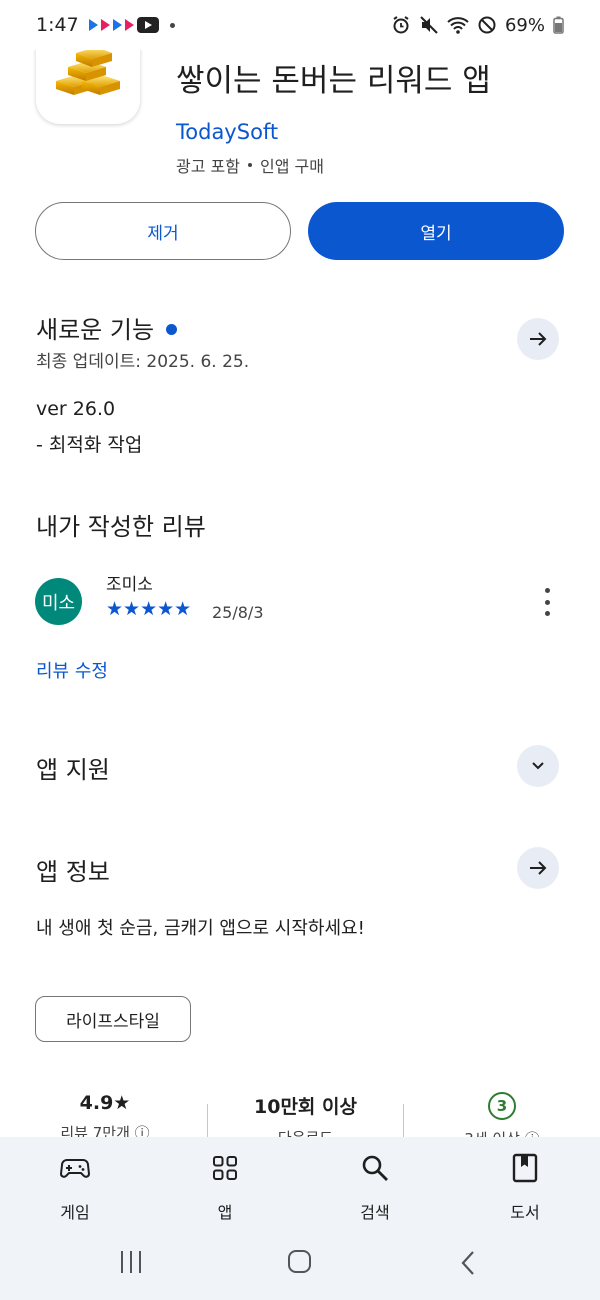  What do you see at coordinates (524, 25) in the screenshot?
I see `battery-percent: 69%` at bounding box center [524, 25].